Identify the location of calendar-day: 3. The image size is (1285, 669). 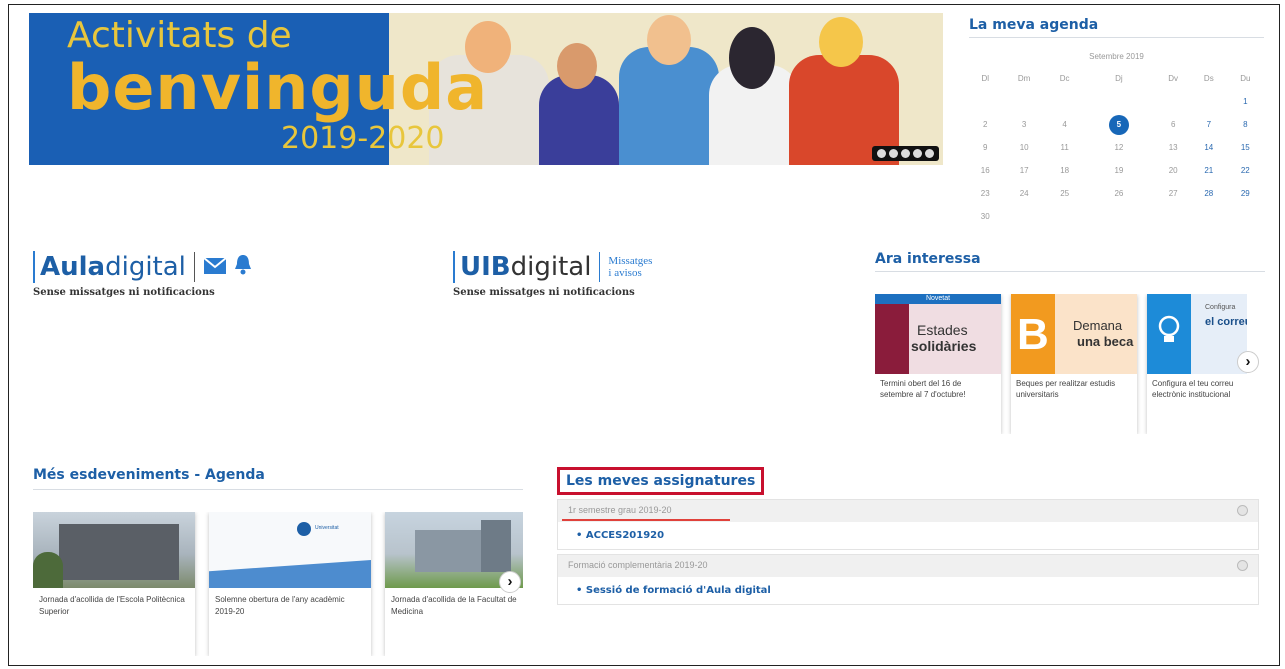
(1023, 124).